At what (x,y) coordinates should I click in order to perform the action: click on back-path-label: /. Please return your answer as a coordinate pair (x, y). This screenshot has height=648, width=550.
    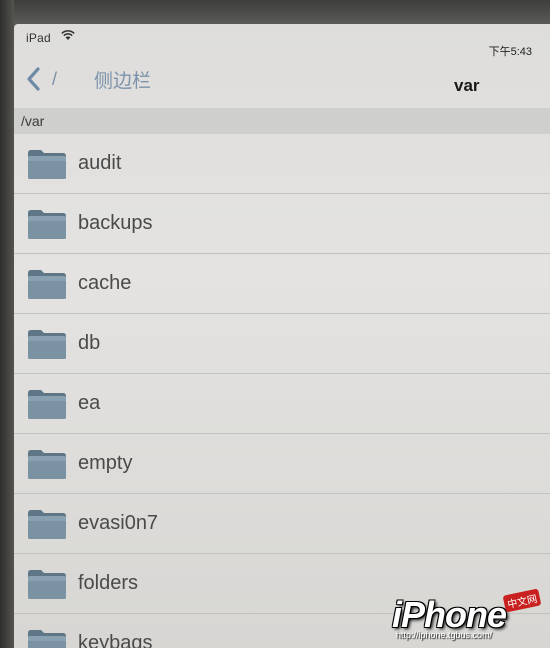
    Looking at the image, I should click on (55, 78).